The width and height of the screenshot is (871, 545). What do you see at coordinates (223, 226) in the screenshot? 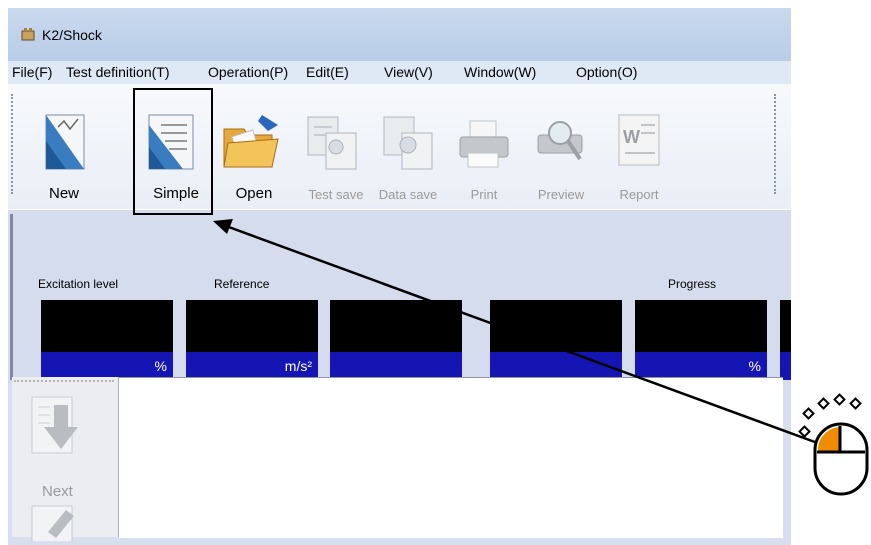
I see `pointer-arrow-head` at bounding box center [223, 226].